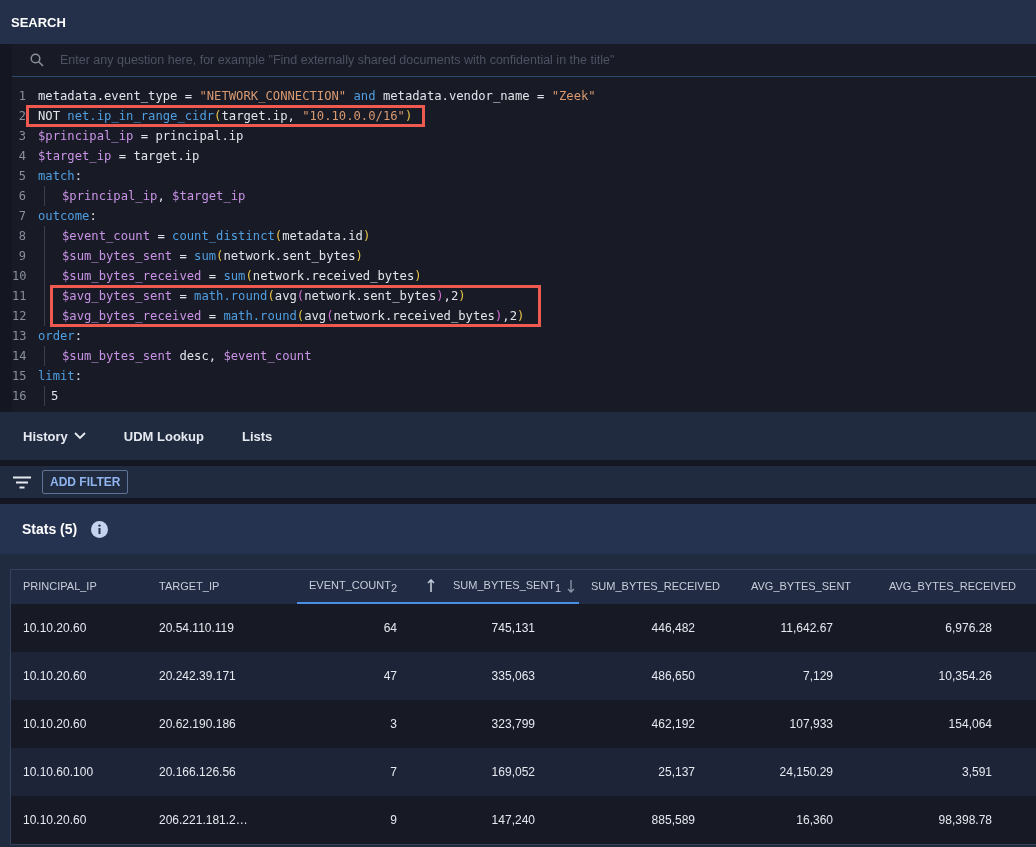  Describe the element at coordinates (524, 256) in the screenshot. I see `code-line: 9 $sum_bytes_sent = sum(network.sent_bytes)` at that location.